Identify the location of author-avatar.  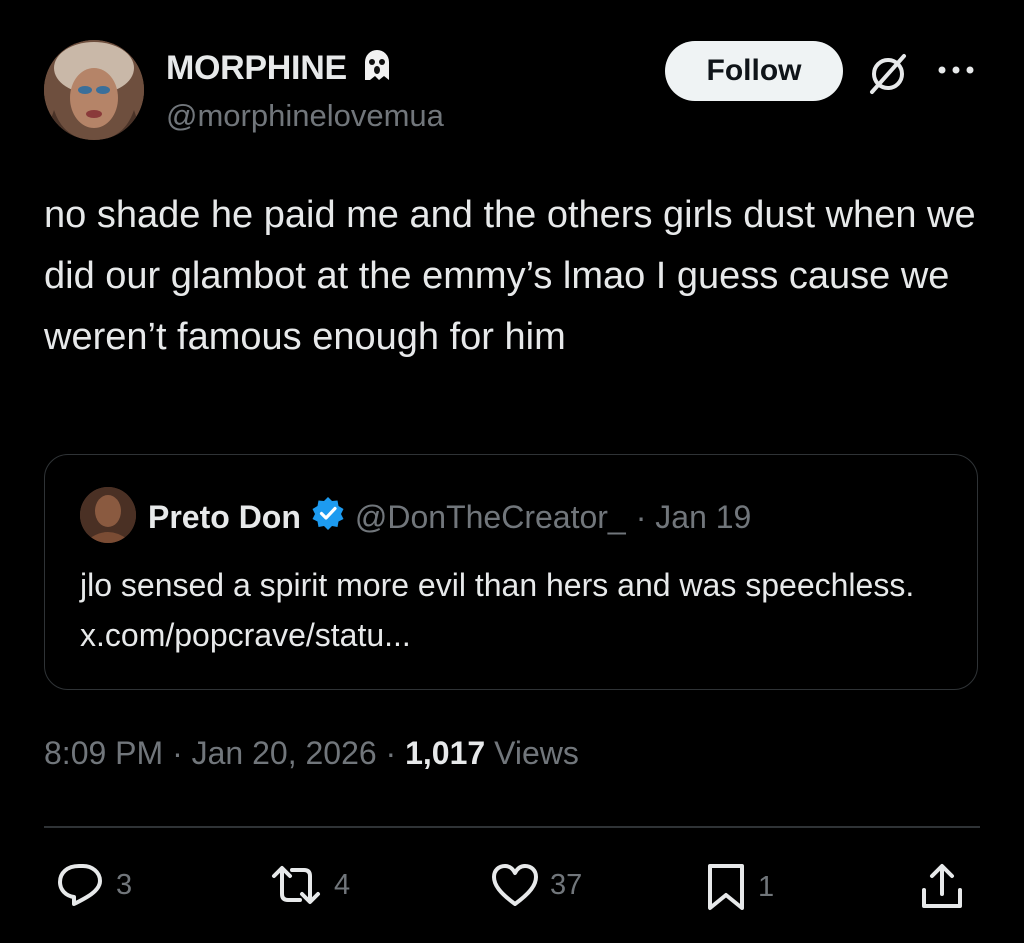
(94, 90).